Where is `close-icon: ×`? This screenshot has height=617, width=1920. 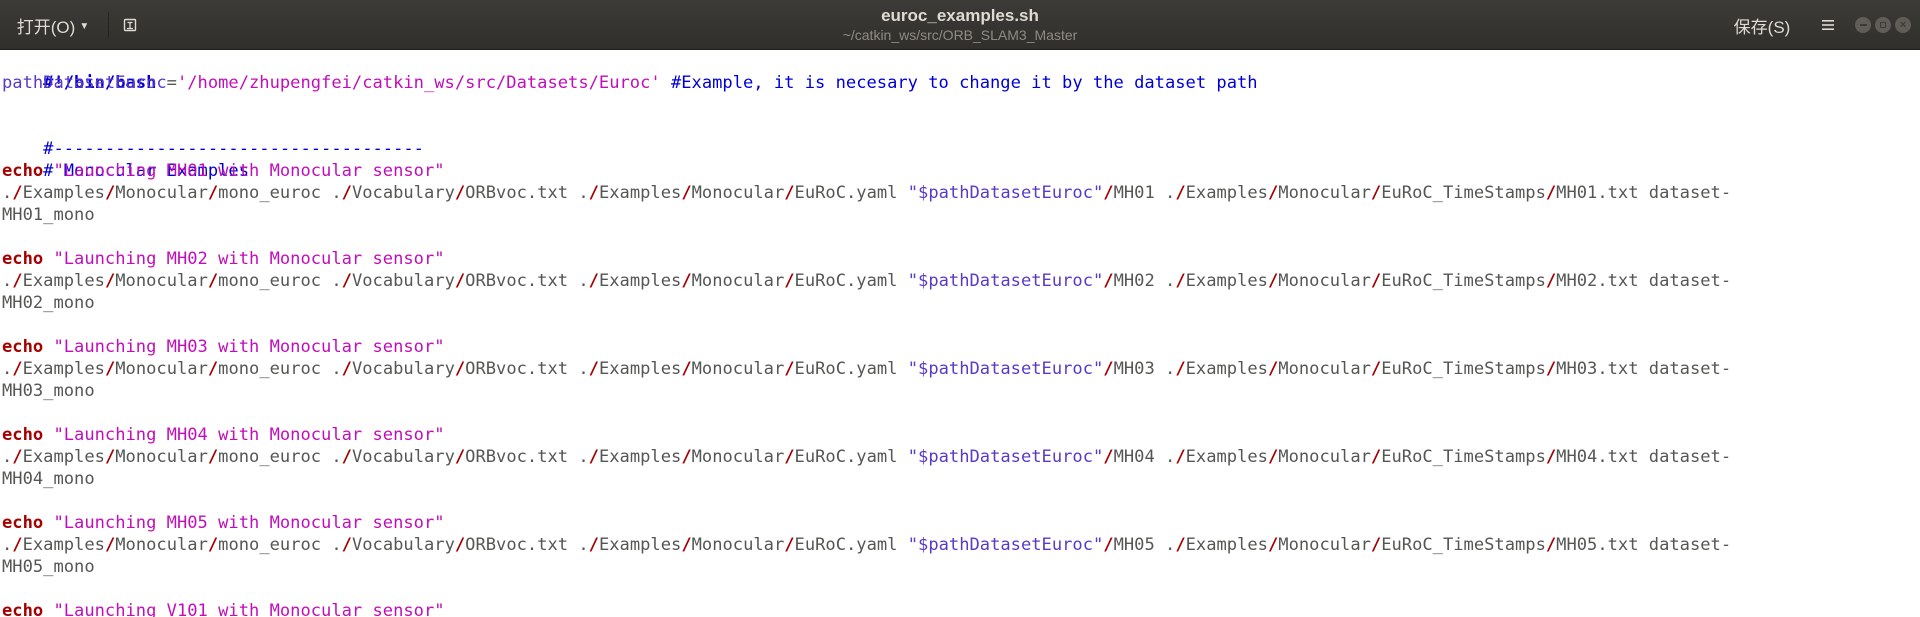 close-icon: × is located at coordinates (1903, 24).